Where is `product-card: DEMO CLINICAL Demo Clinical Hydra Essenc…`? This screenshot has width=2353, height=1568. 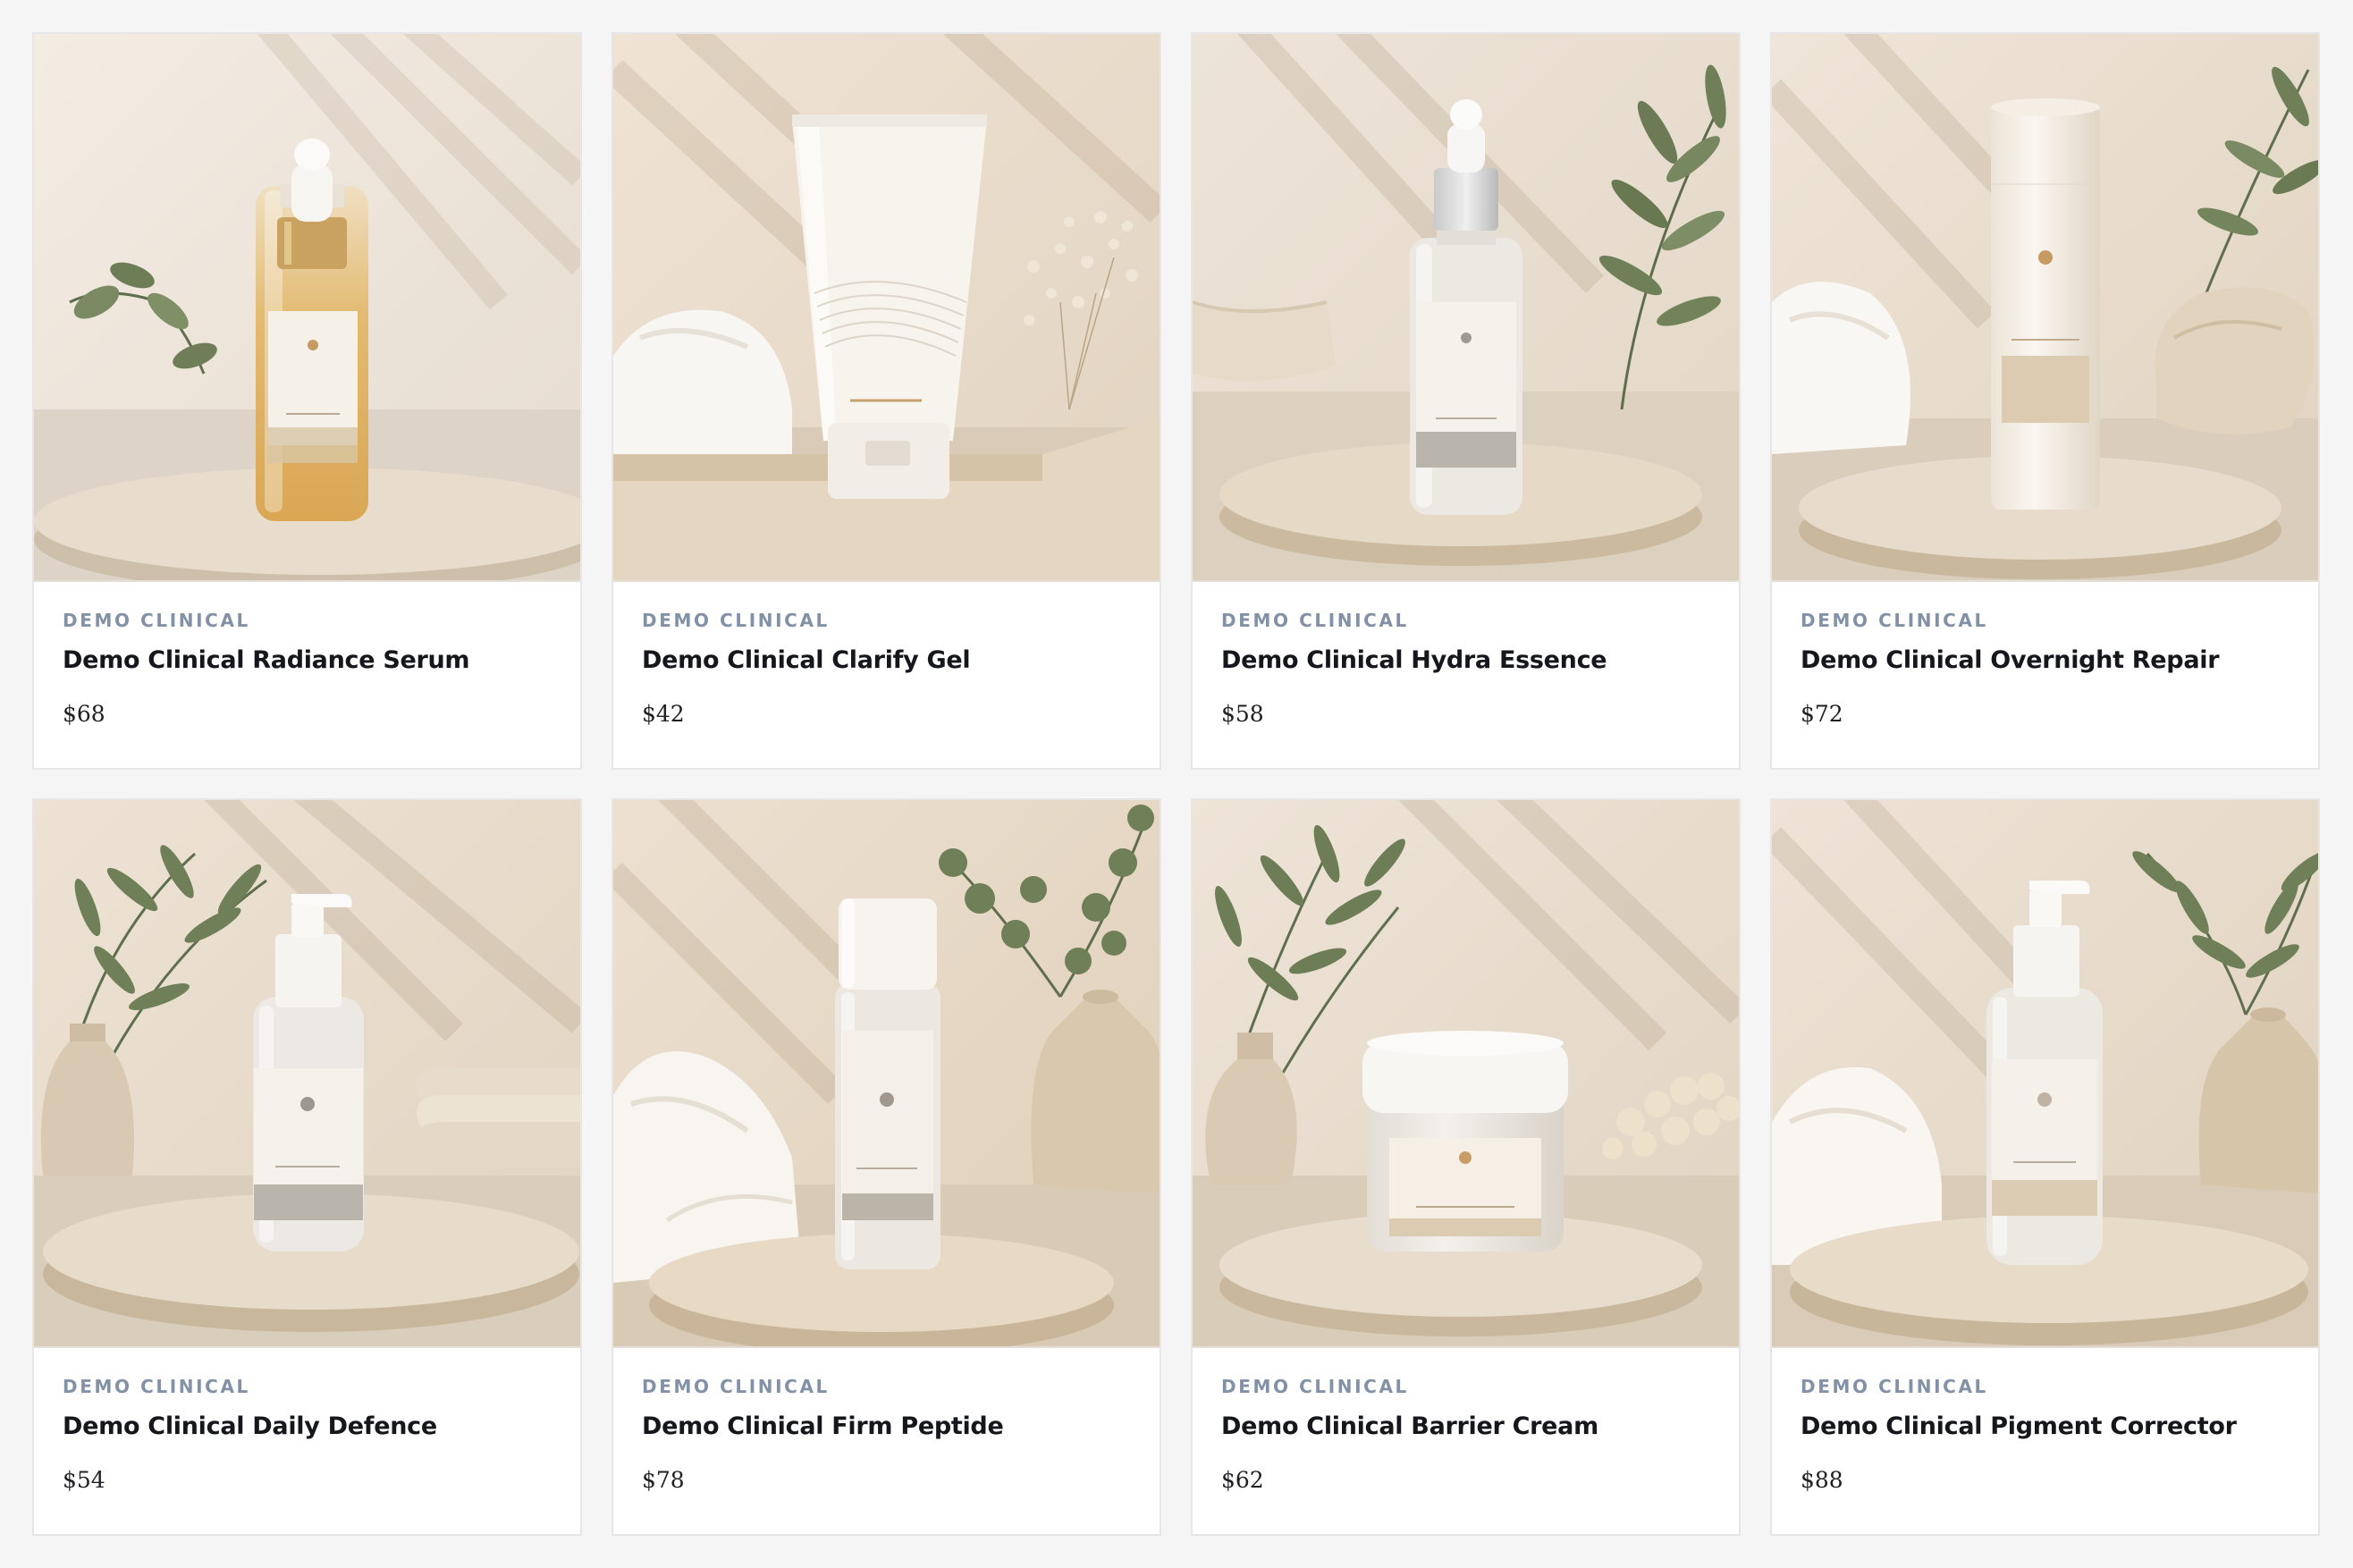
product-card: DEMO CLINICAL Demo Clinical Hydra Essenc… is located at coordinates (1466, 401).